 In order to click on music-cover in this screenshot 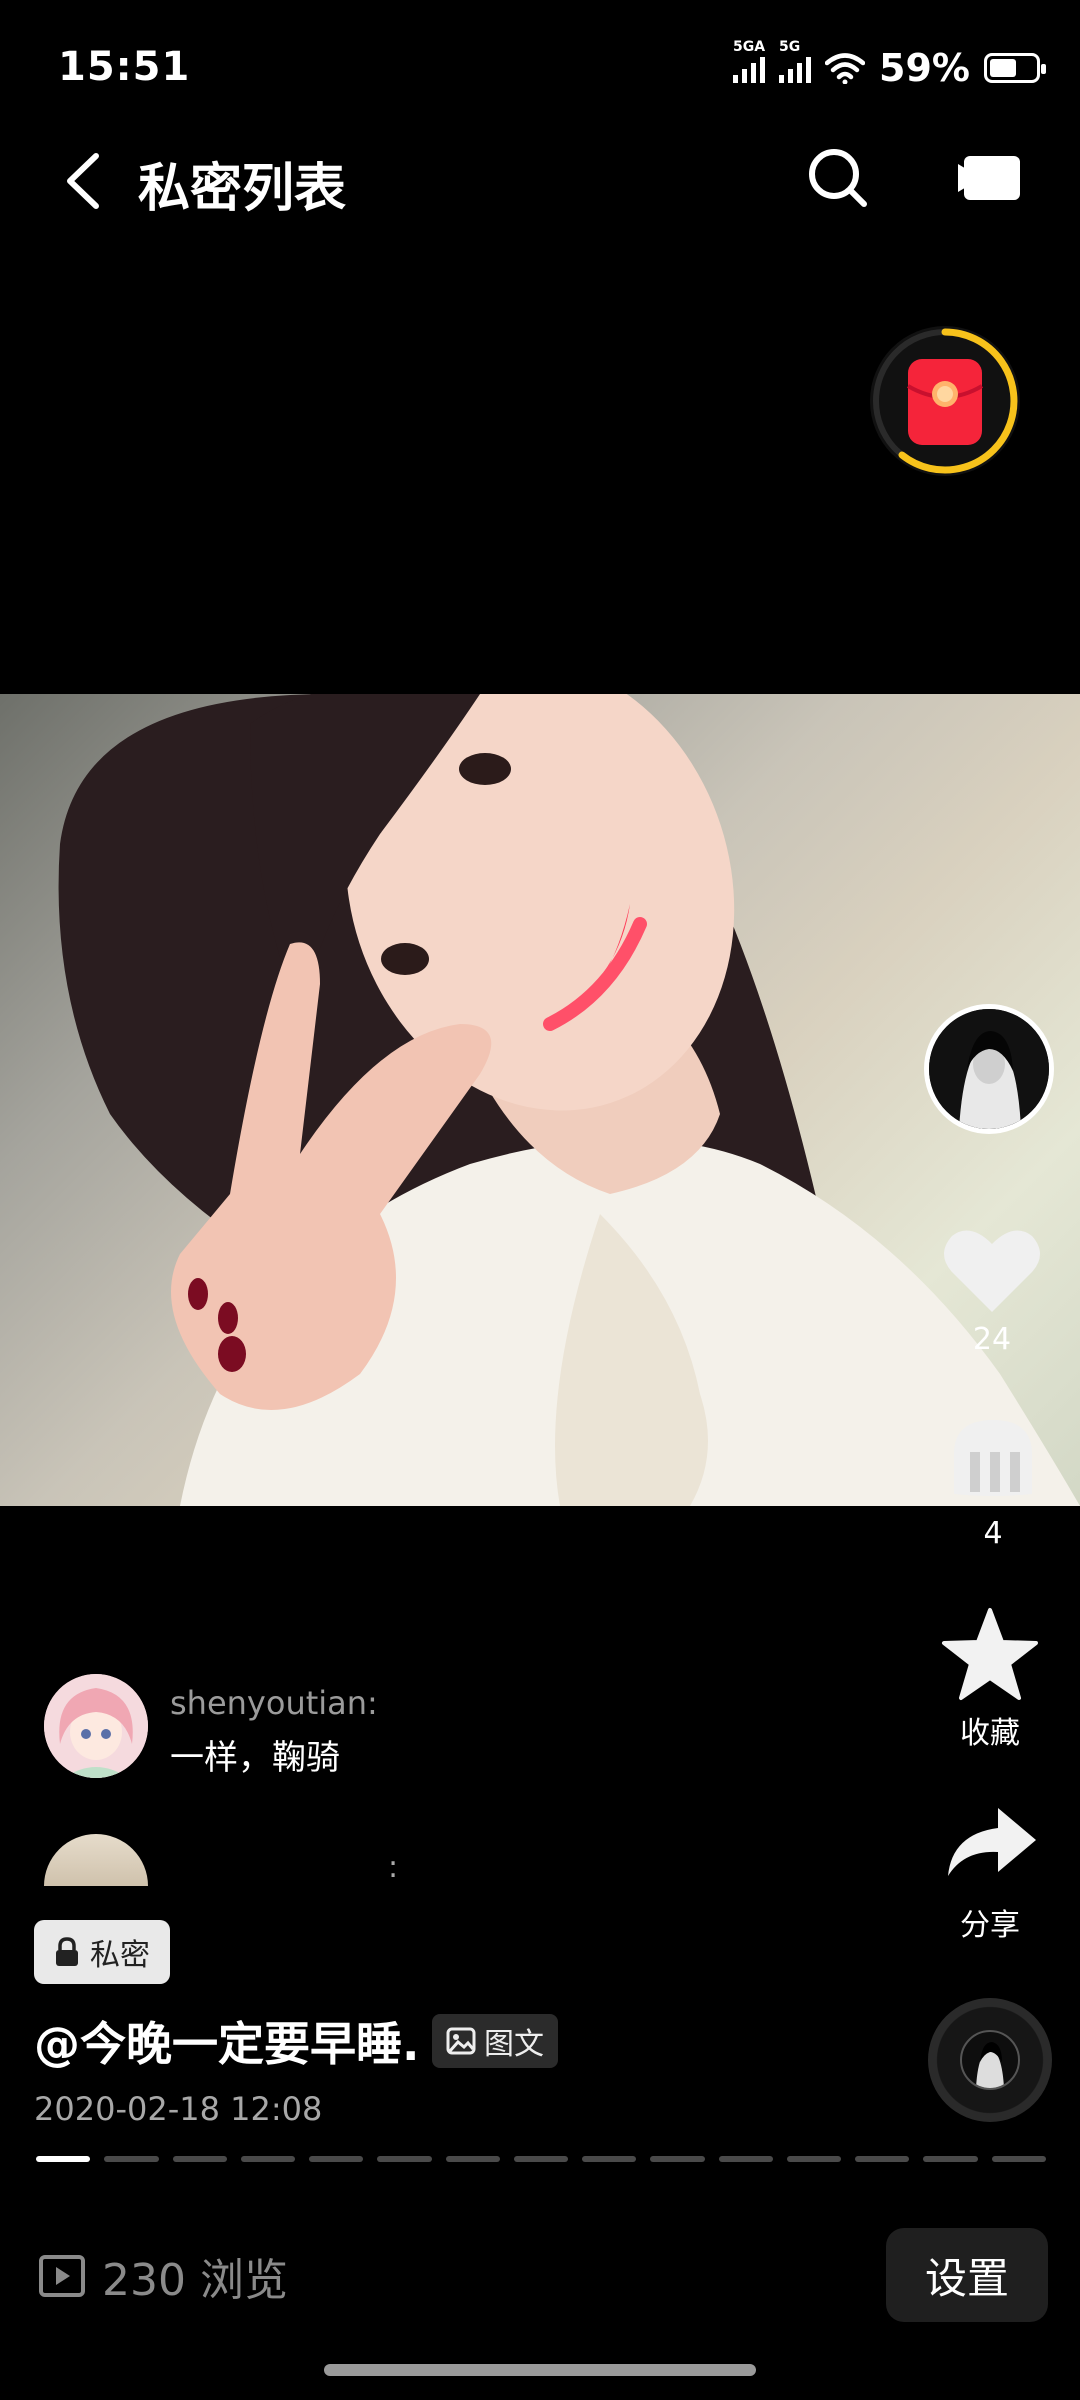, I will do `click(990, 2060)`.